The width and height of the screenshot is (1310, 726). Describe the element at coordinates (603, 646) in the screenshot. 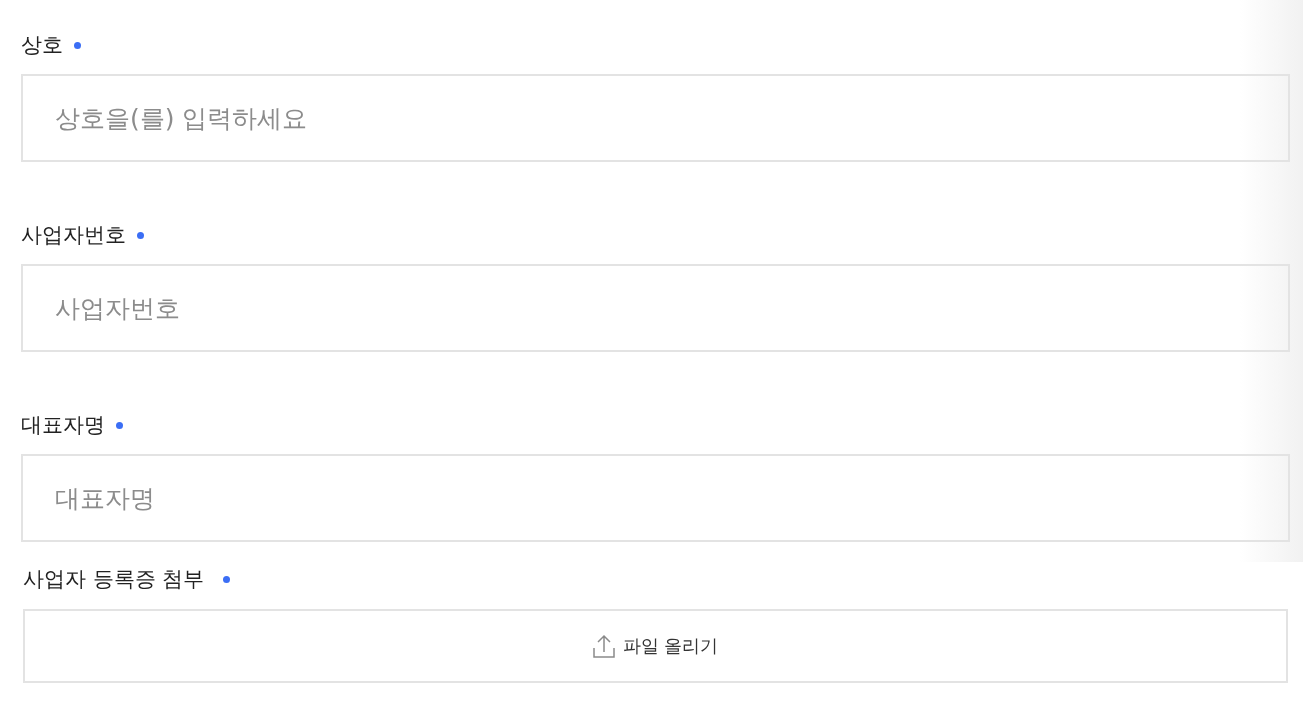

I see `upload-icon` at that location.